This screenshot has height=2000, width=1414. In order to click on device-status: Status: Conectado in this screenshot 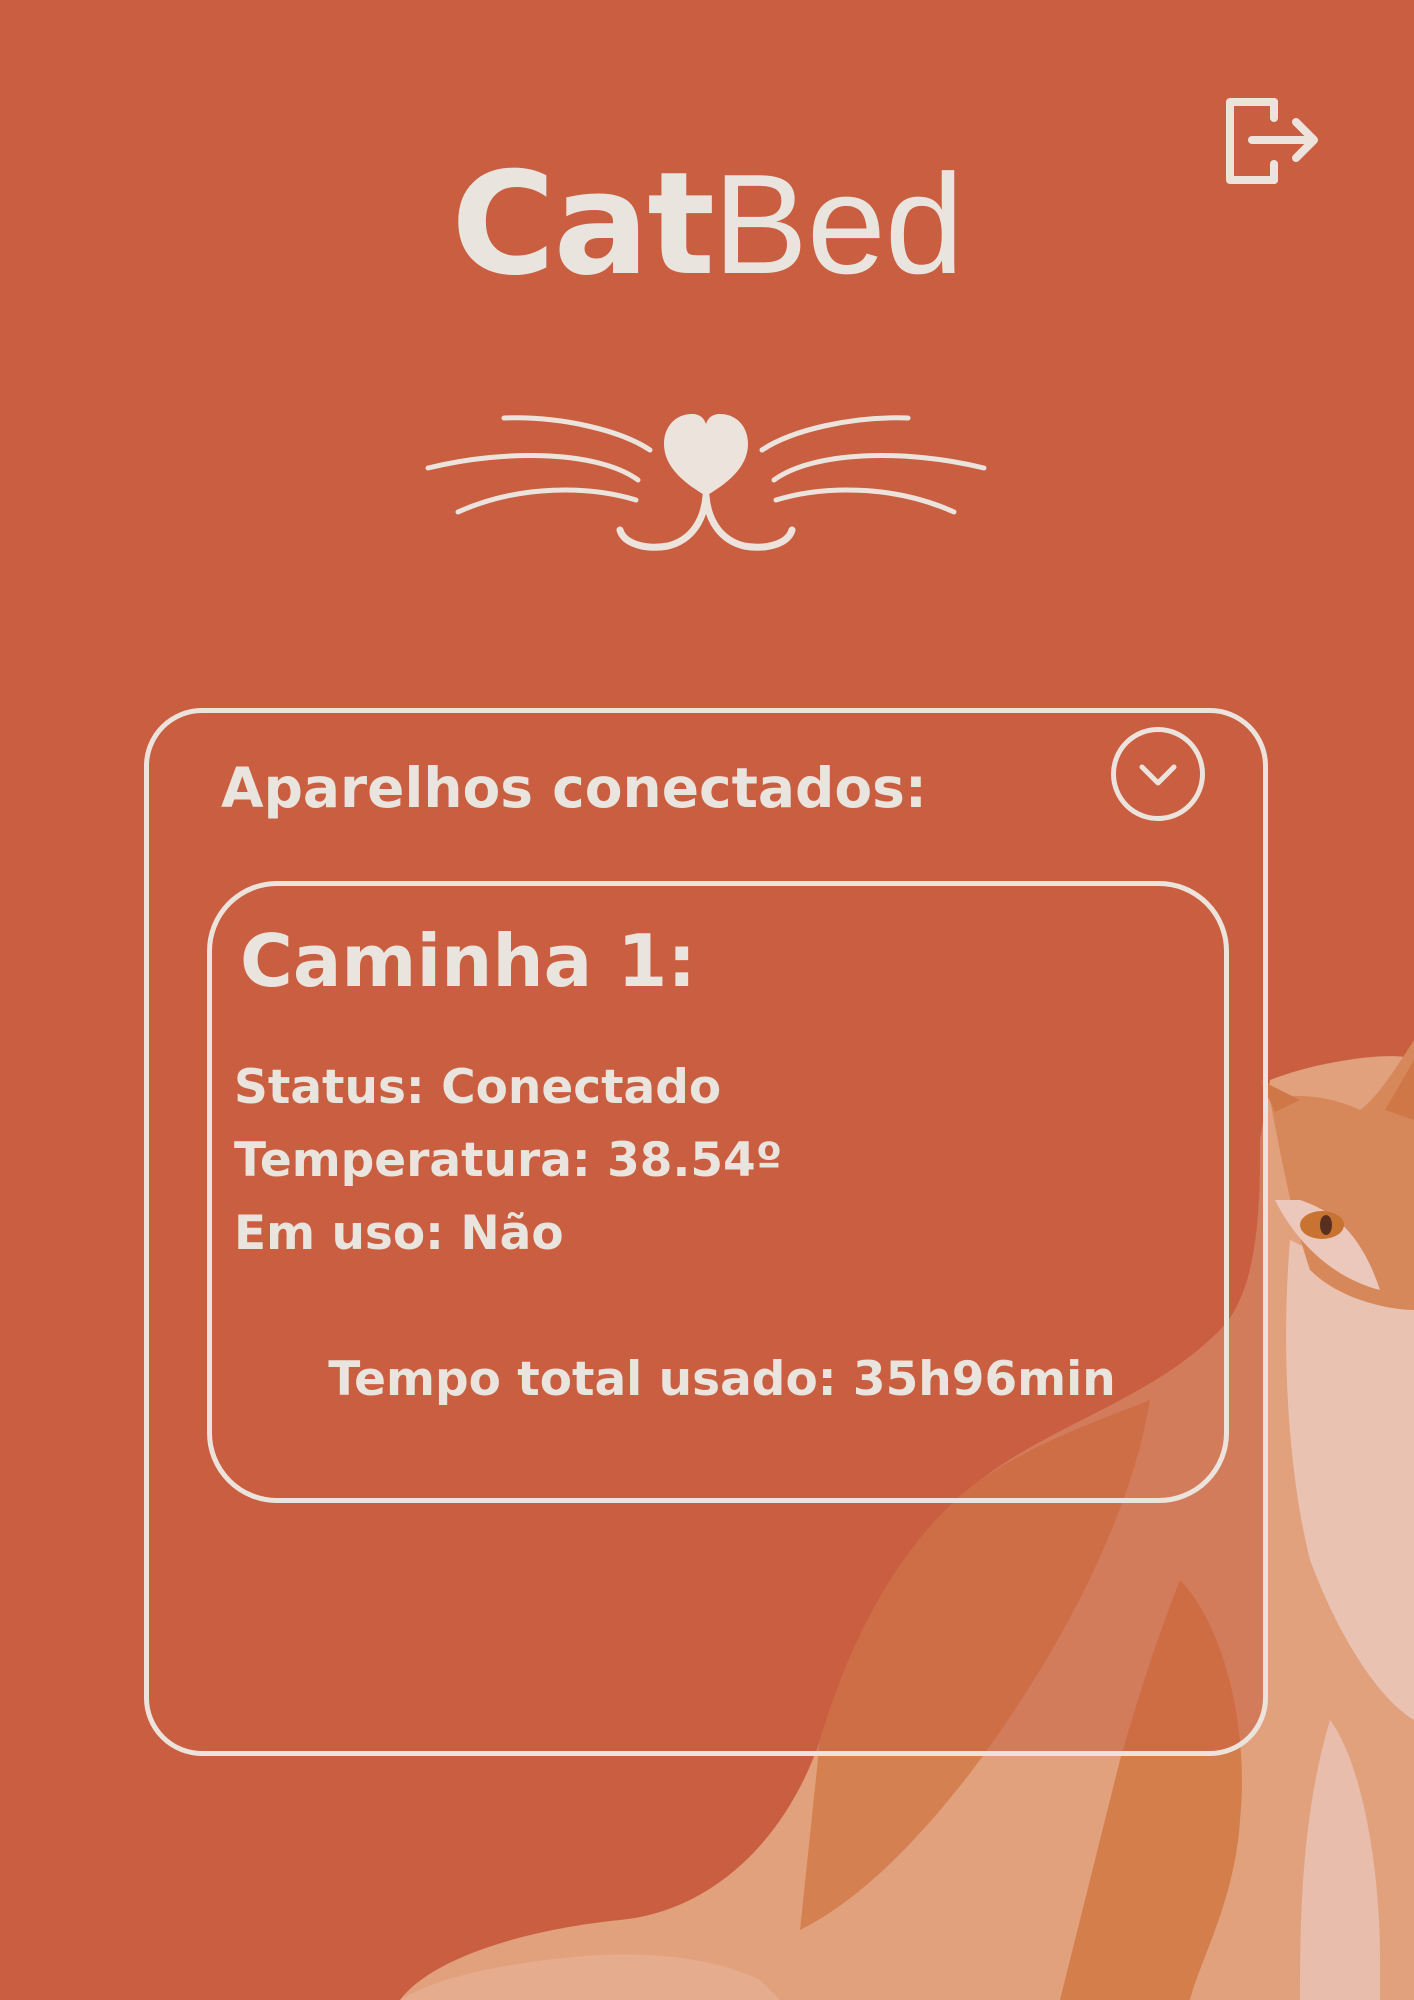, I will do `click(478, 1087)`.